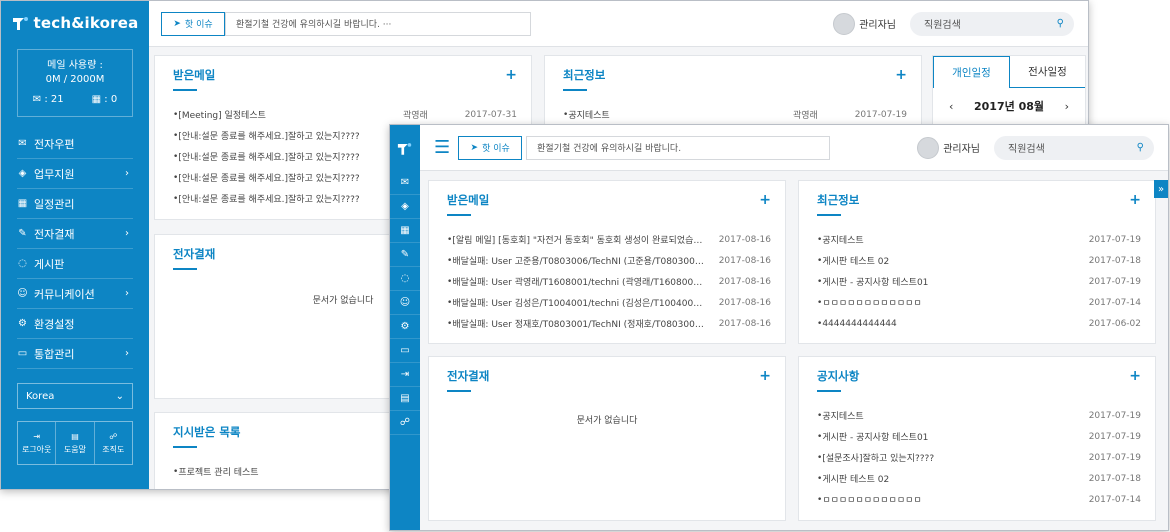  What do you see at coordinates (405, 351) in the screenshot?
I see `nav-button: ▭` at bounding box center [405, 351].